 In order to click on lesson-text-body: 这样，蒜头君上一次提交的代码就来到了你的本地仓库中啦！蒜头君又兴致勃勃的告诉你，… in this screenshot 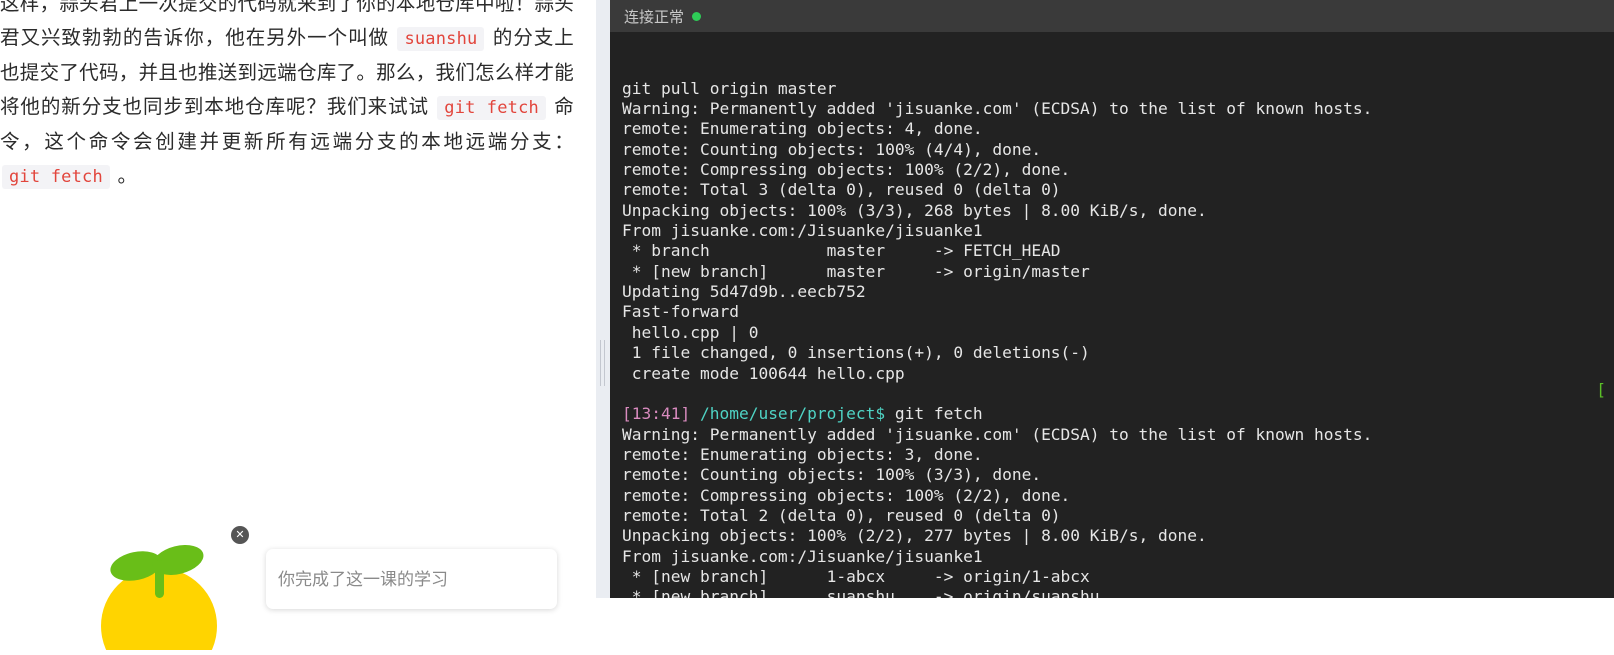, I will do `click(298, 97)`.